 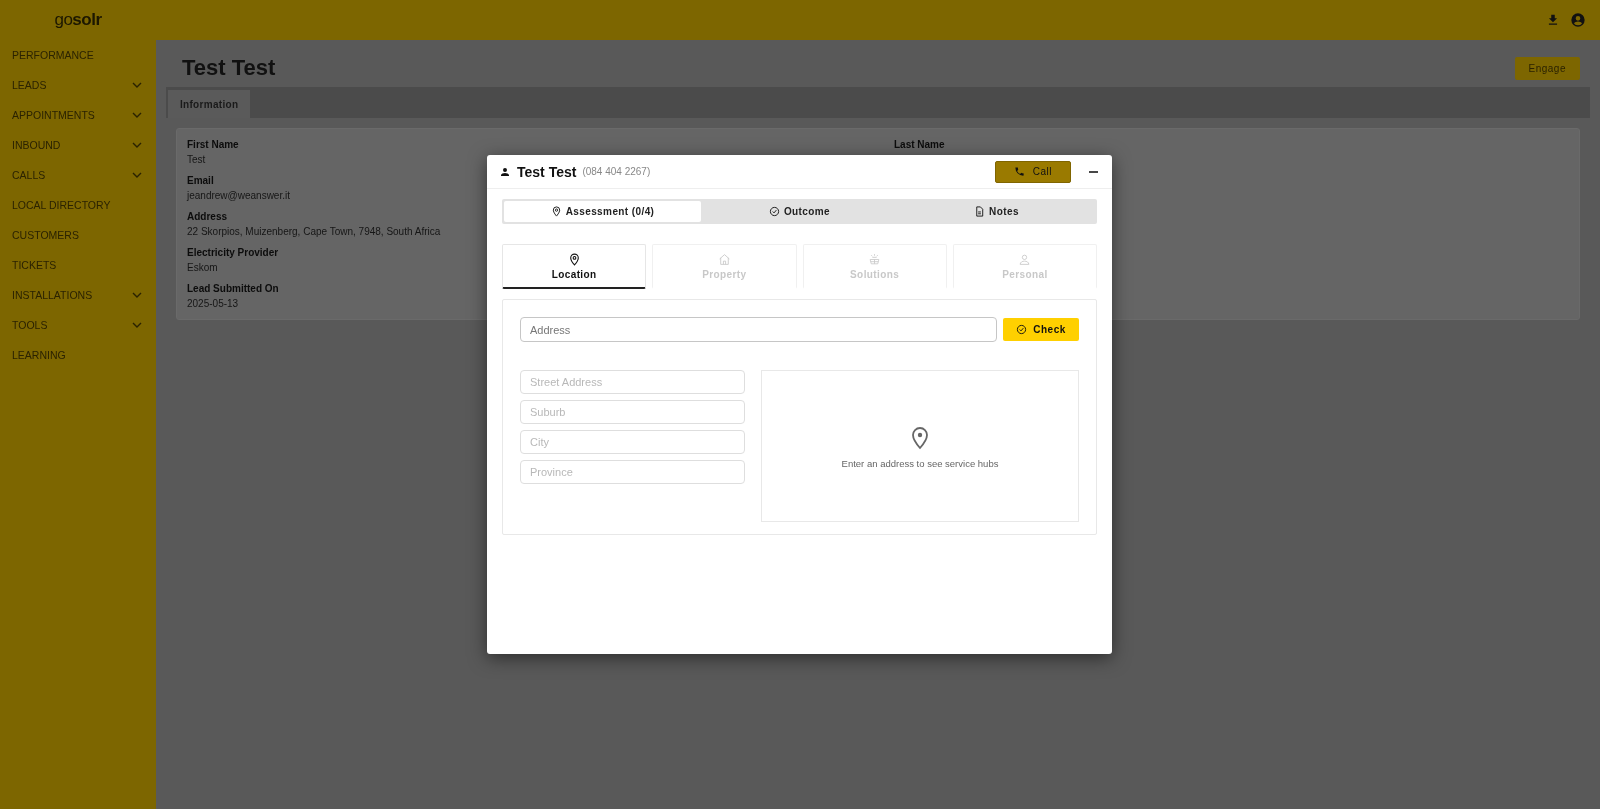 What do you see at coordinates (799, 211) in the screenshot?
I see `section-tab: Outcome` at bounding box center [799, 211].